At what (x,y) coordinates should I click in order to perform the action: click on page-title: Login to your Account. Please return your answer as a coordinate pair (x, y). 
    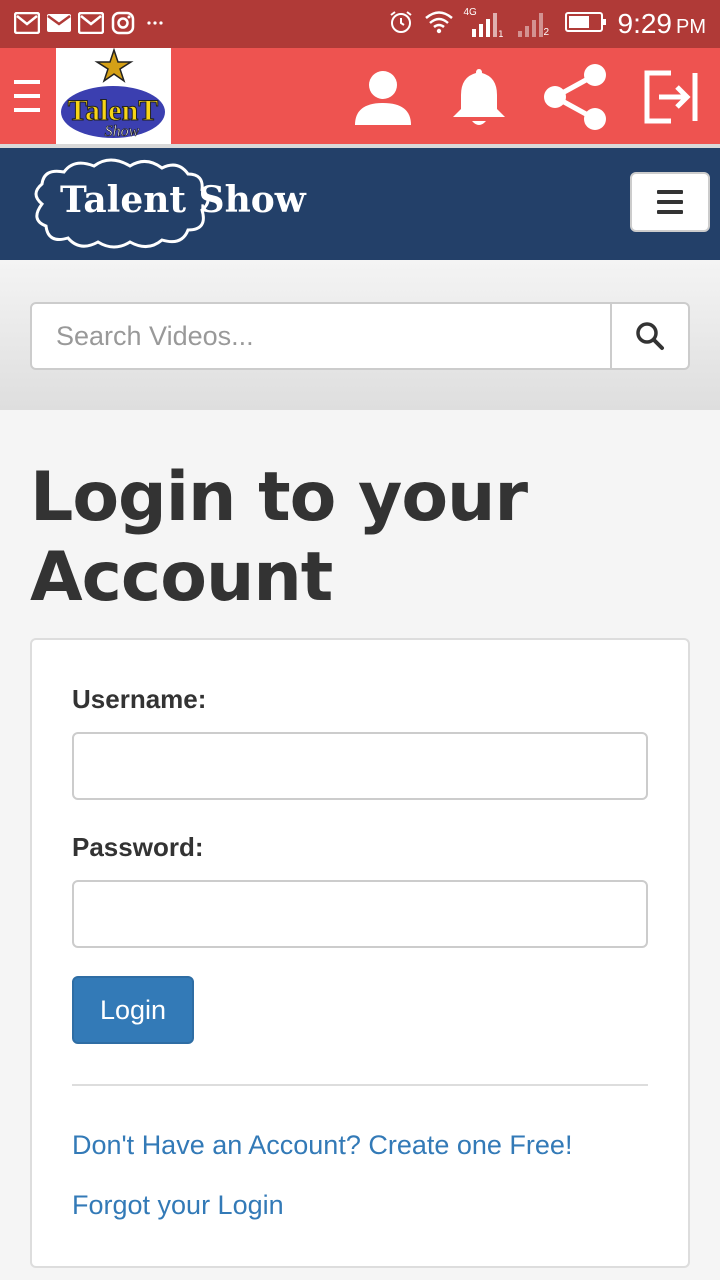
    Looking at the image, I should click on (360, 538).